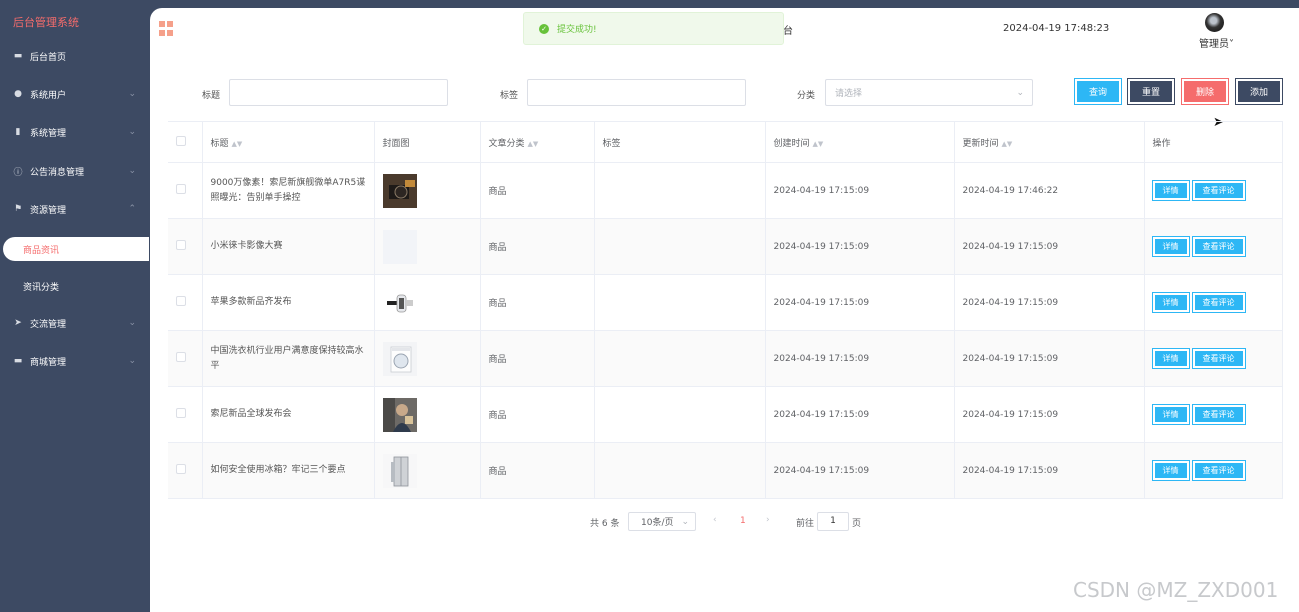  Describe the element at coordinates (166, 28) in the screenshot. I see `menu-grid-icon` at that location.